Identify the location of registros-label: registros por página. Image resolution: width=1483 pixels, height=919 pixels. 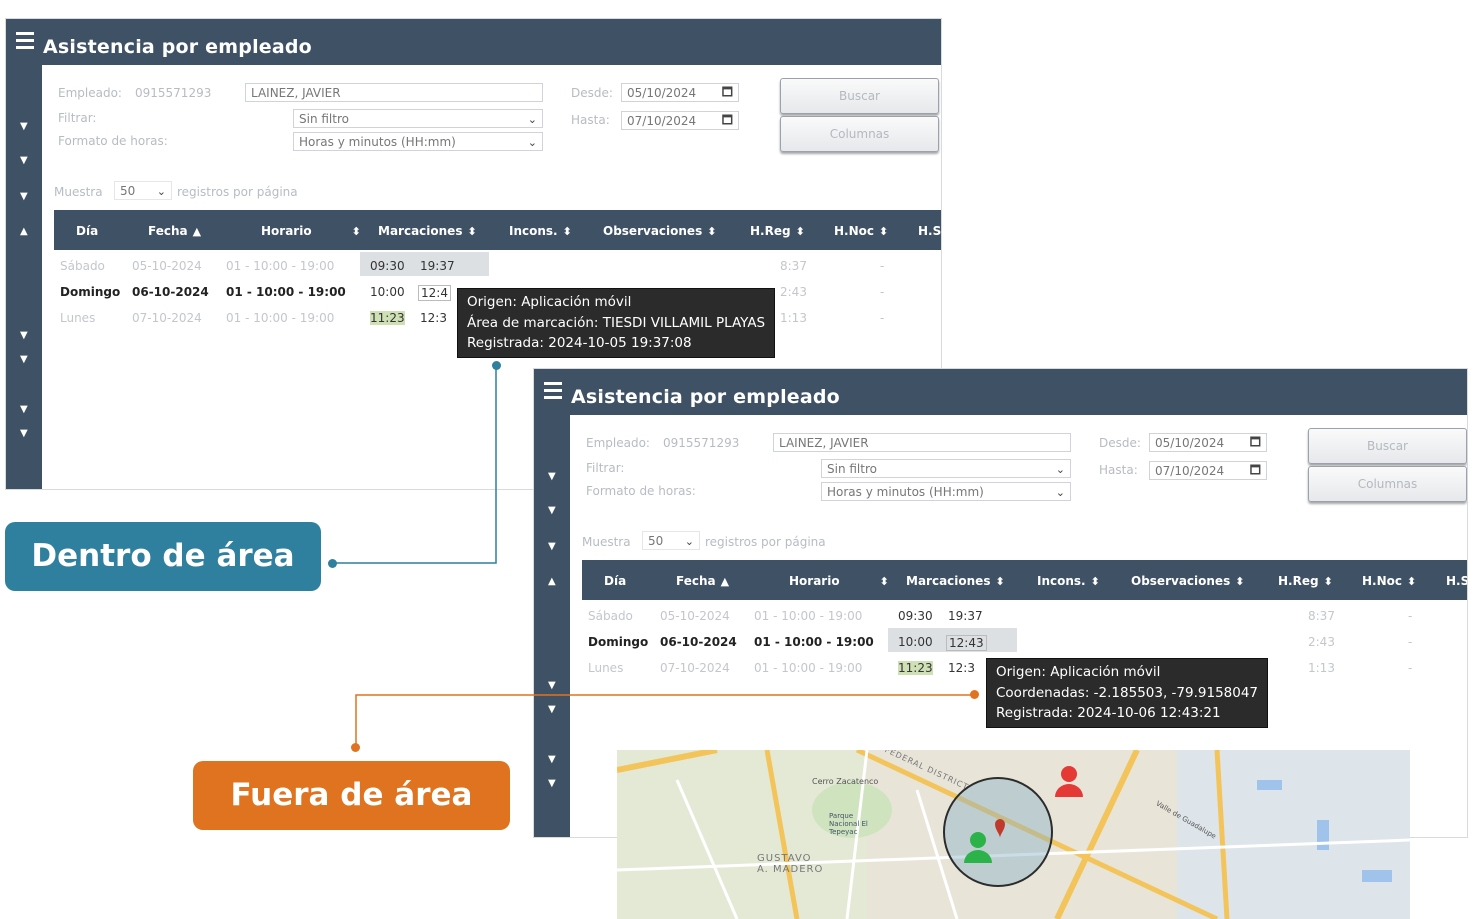
(765, 542).